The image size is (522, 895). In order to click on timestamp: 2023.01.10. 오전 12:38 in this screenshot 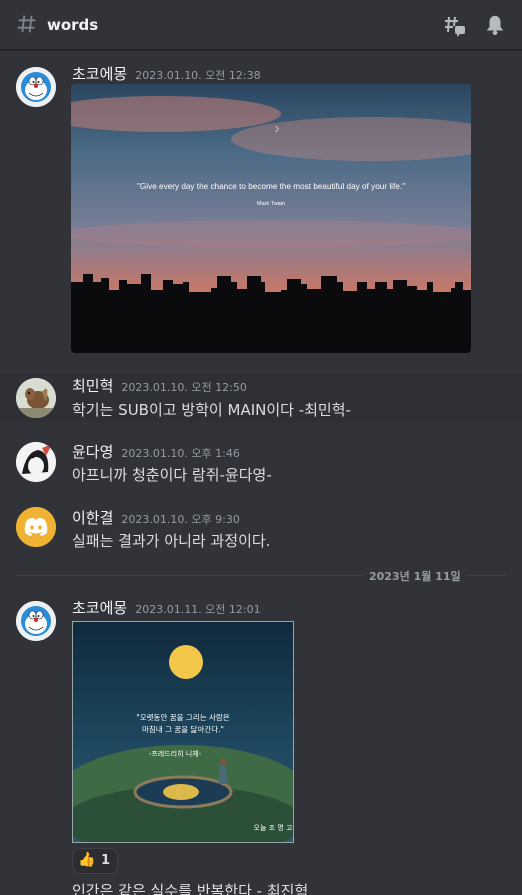, I will do `click(198, 75)`.